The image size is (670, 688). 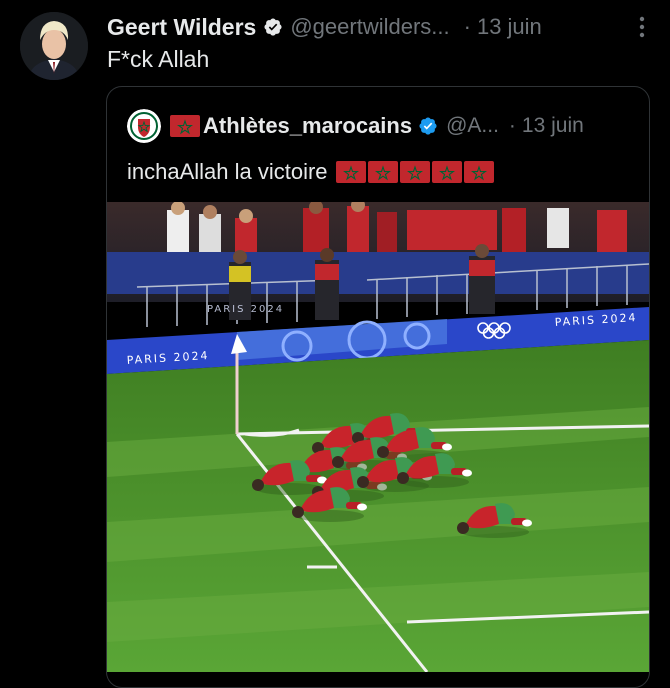 I want to click on quoted-tweet-text-row: inchaAllah la victoire, so click(x=310, y=172).